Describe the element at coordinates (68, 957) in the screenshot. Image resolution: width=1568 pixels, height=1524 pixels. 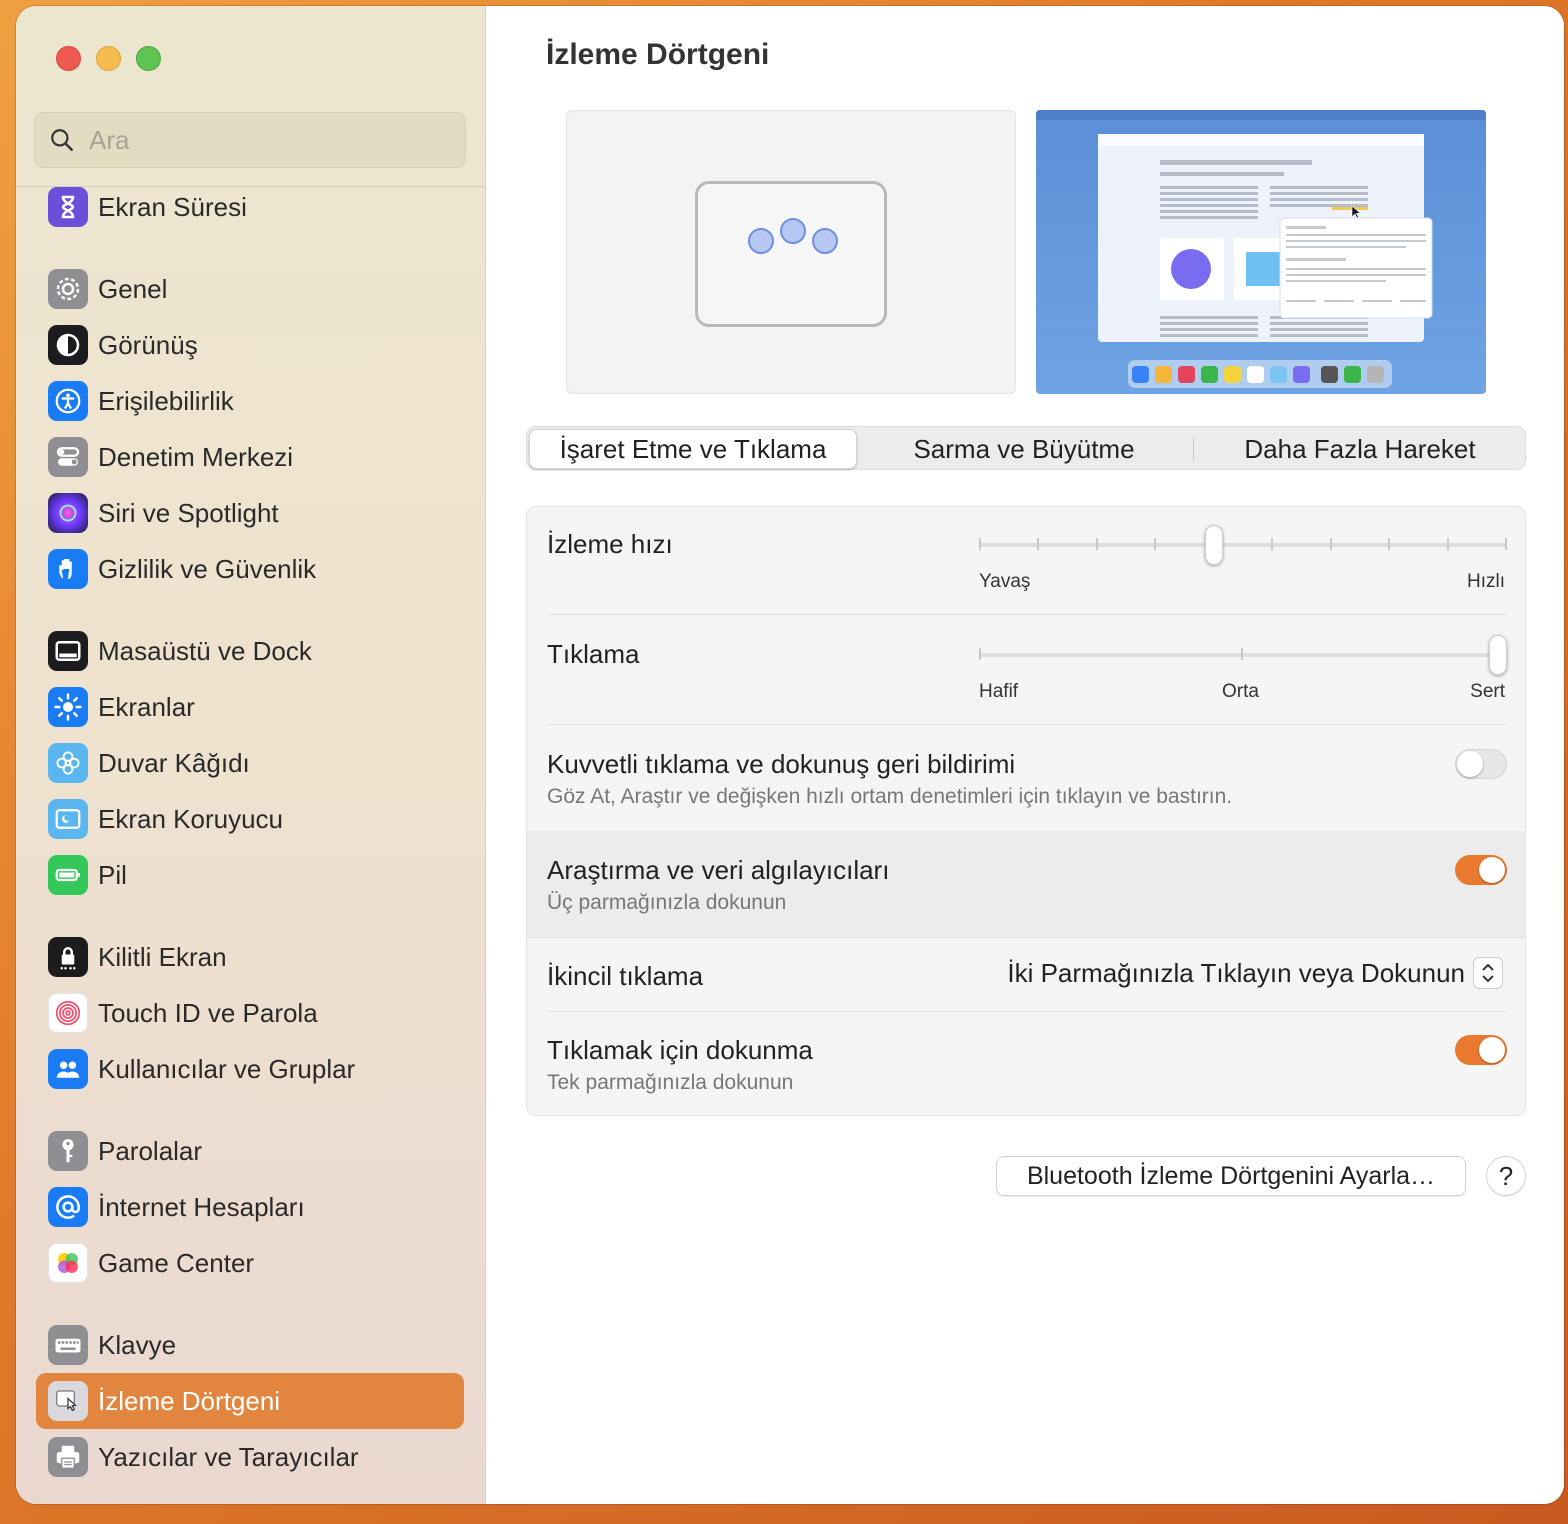
I see `lock-icon` at that location.